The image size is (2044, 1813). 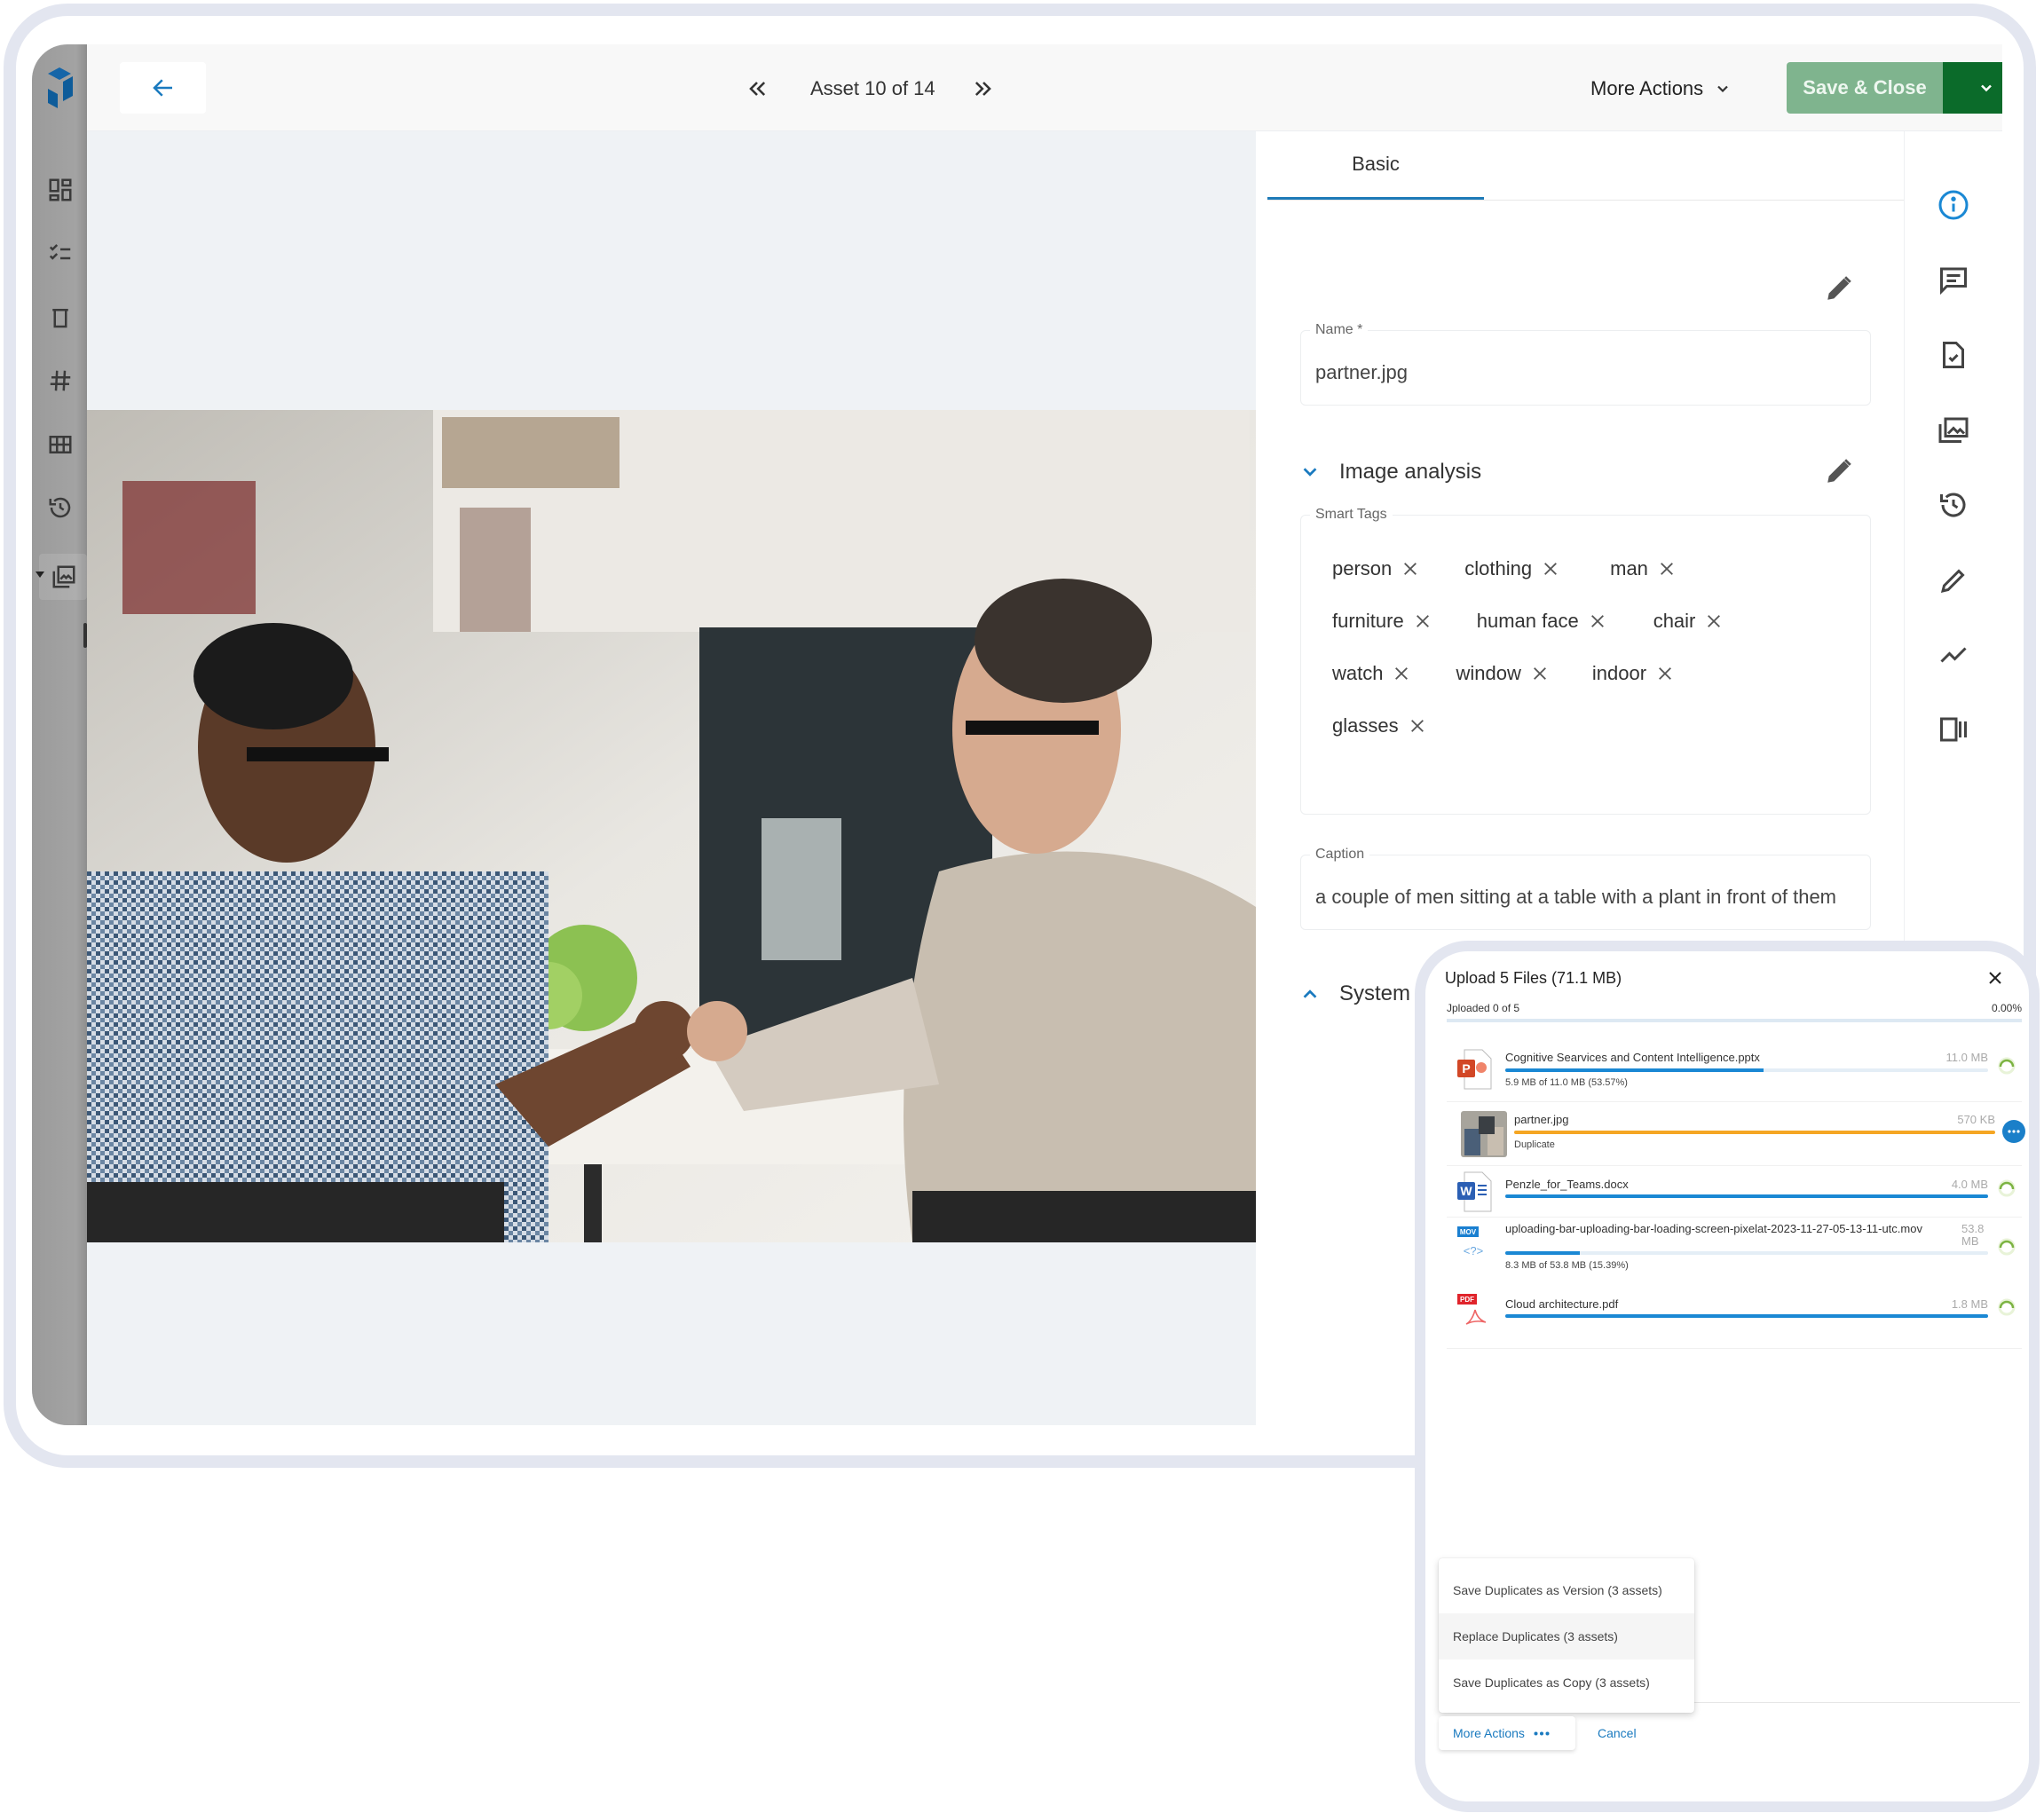 What do you see at coordinates (1351, 515) in the screenshot?
I see `smart-tags-label: Smart Tags` at bounding box center [1351, 515].